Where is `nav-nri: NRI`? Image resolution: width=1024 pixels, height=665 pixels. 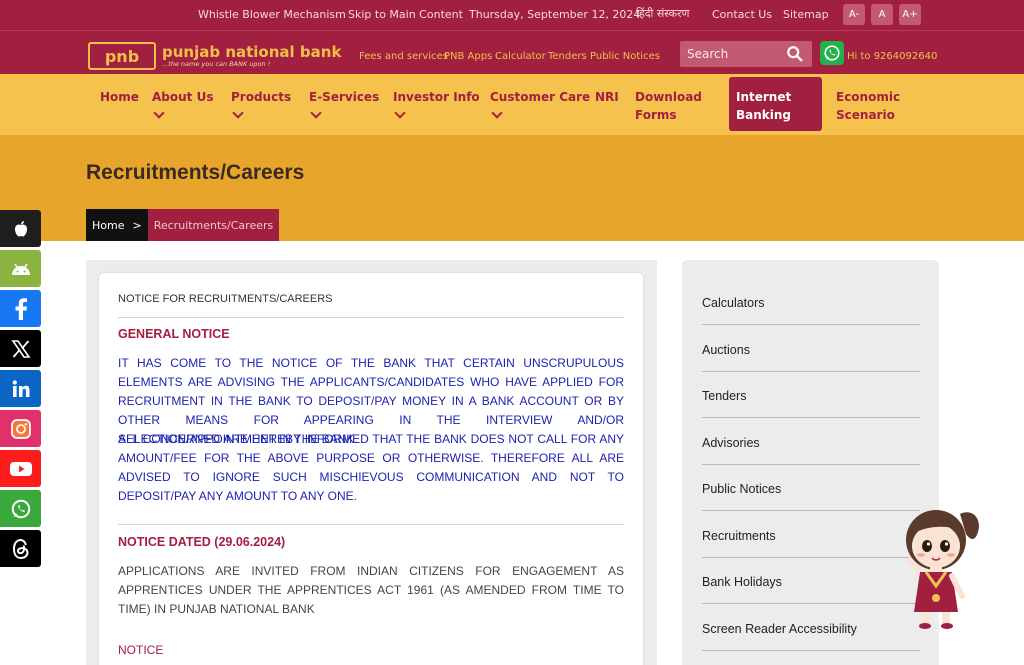
nav-nri: NRI is located at coordinates (607, 97).